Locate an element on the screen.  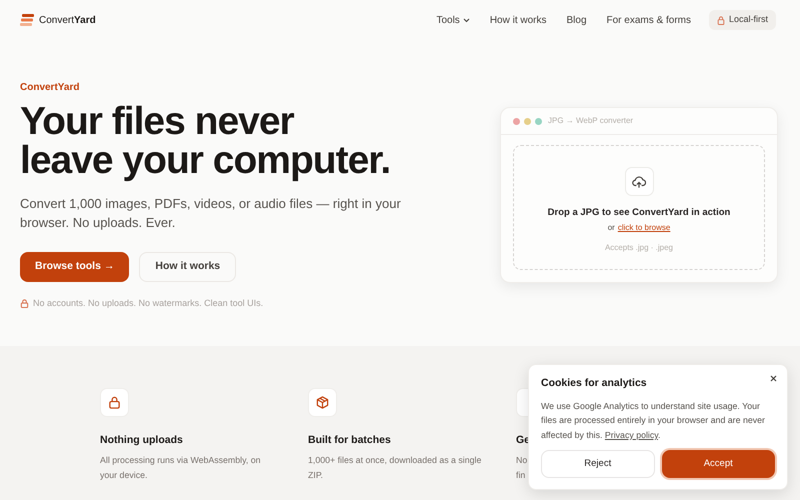
nav-link: Blog is located at coordinates (576, 20).